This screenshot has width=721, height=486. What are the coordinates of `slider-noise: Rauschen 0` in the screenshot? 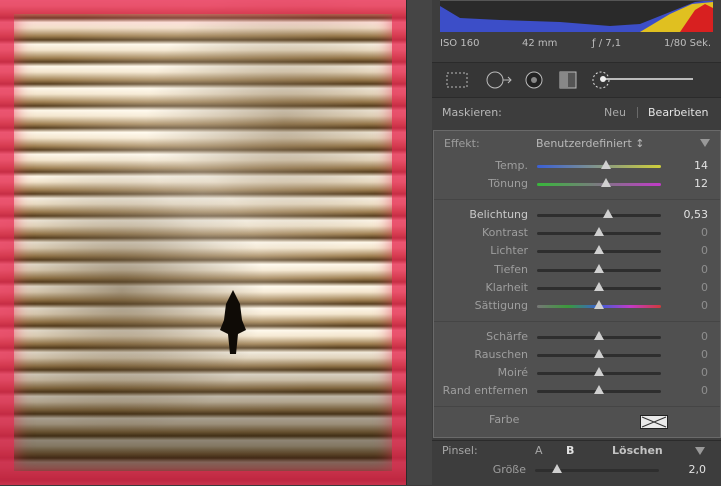 It's located at (577, 355).